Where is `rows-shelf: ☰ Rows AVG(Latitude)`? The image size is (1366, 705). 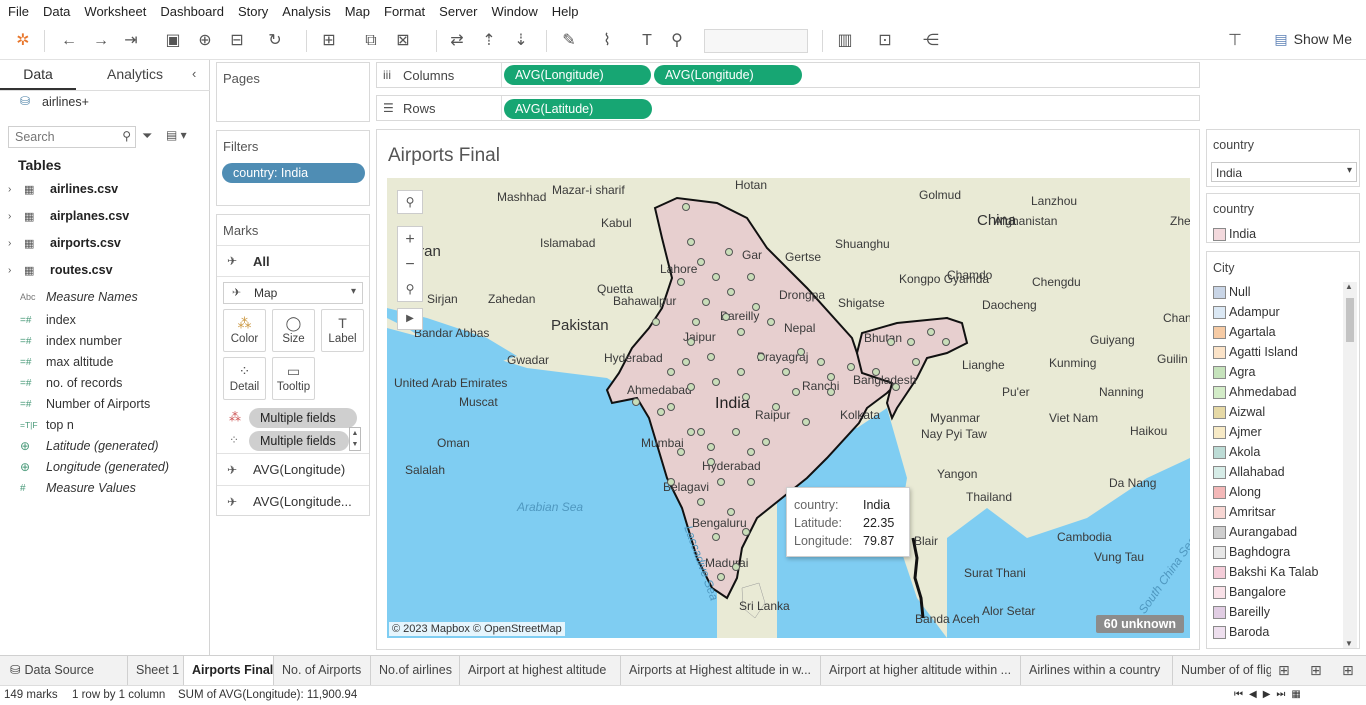 rows-shelf: ☰ Rows AVG(Latitude) is located at coordinates (788, 108).